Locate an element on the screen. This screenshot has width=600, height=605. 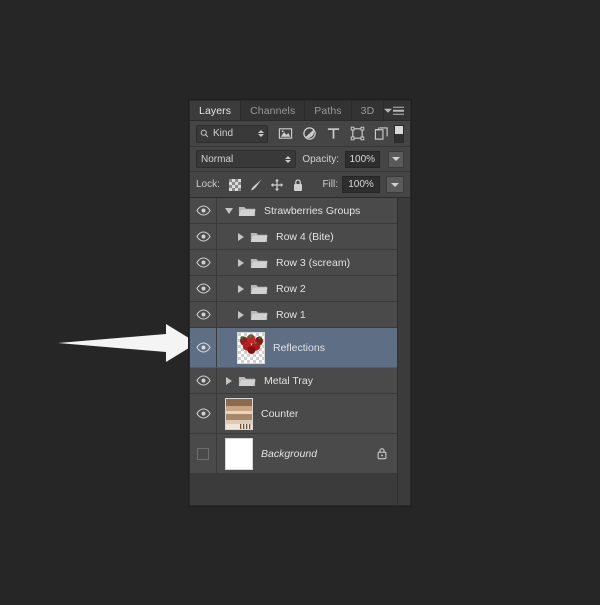
panel-menu-icon is located at coordinates (394, 110).